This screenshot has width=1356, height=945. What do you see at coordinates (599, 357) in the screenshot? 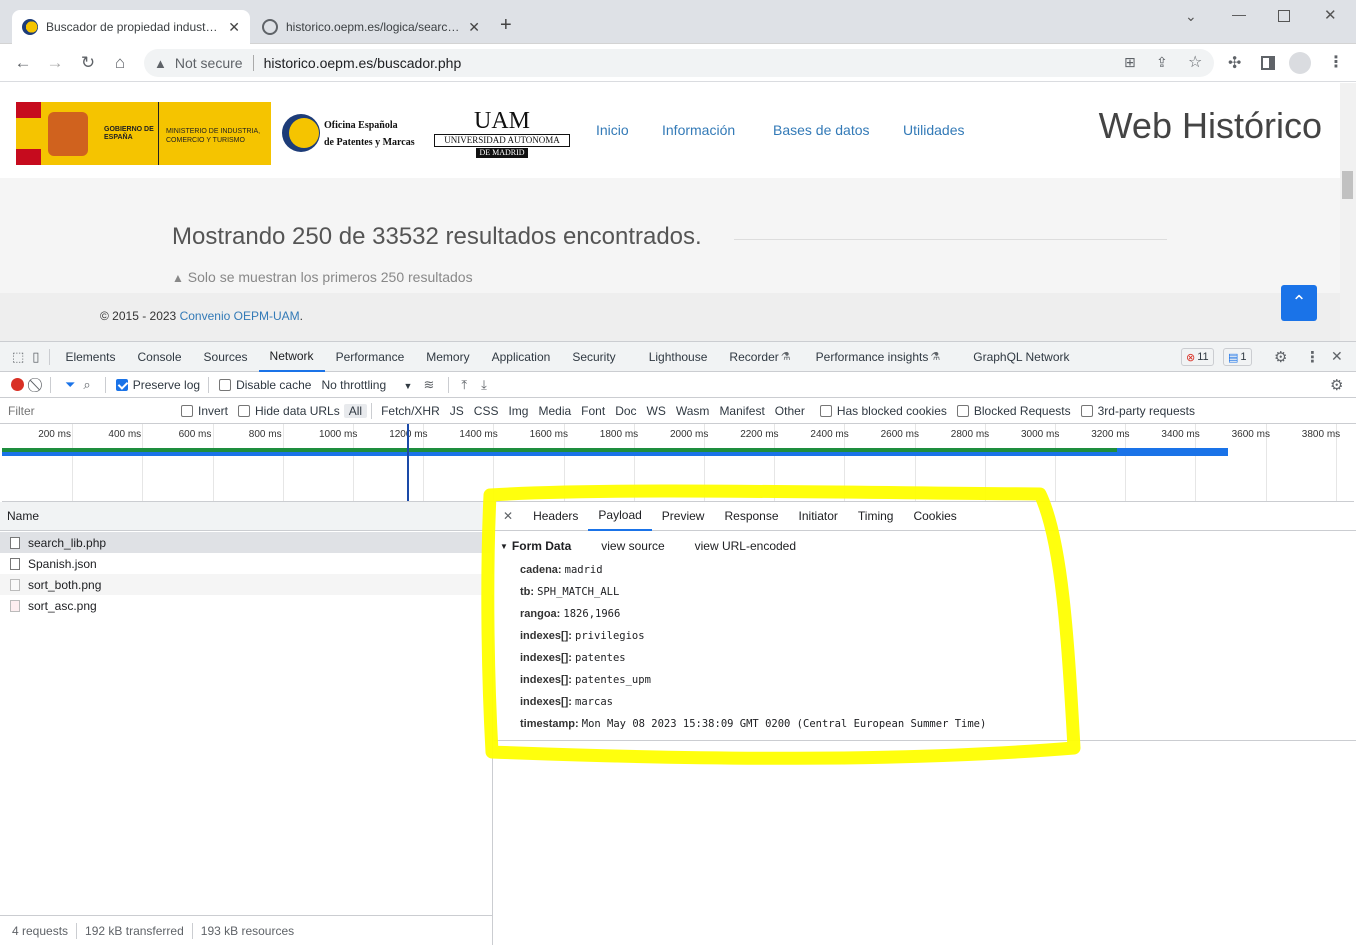
I see `devtools-tab-security: Security` at bounding box center [599, 357].